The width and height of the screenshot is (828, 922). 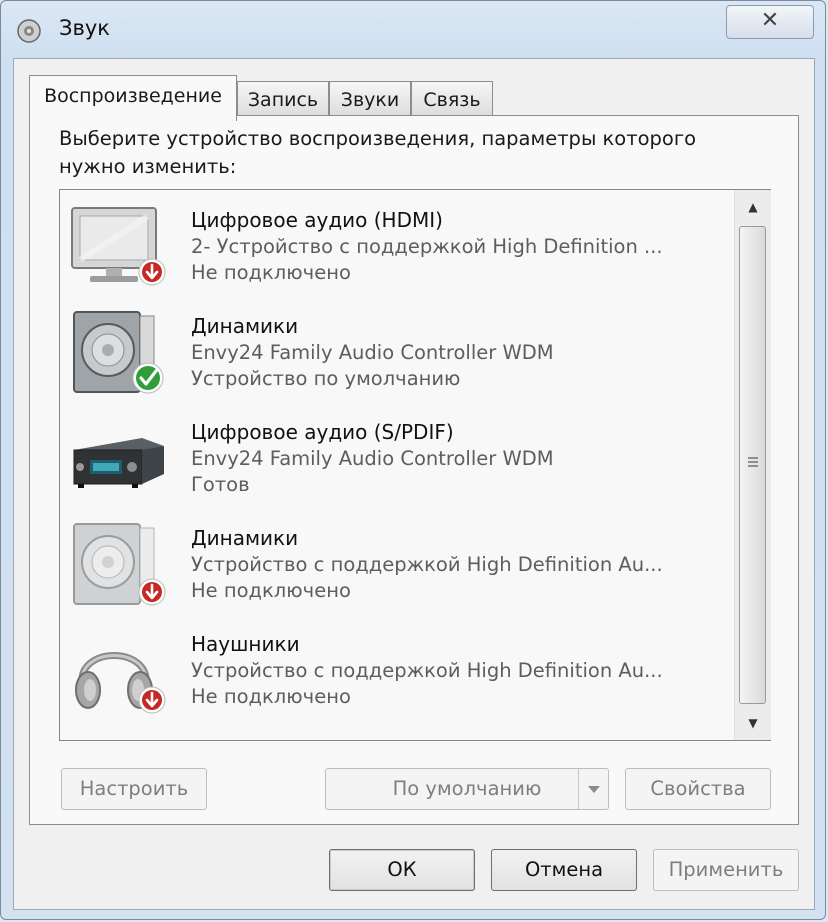 I want to click on scroll-up-icon: ▲, so click(x=753, y=207).